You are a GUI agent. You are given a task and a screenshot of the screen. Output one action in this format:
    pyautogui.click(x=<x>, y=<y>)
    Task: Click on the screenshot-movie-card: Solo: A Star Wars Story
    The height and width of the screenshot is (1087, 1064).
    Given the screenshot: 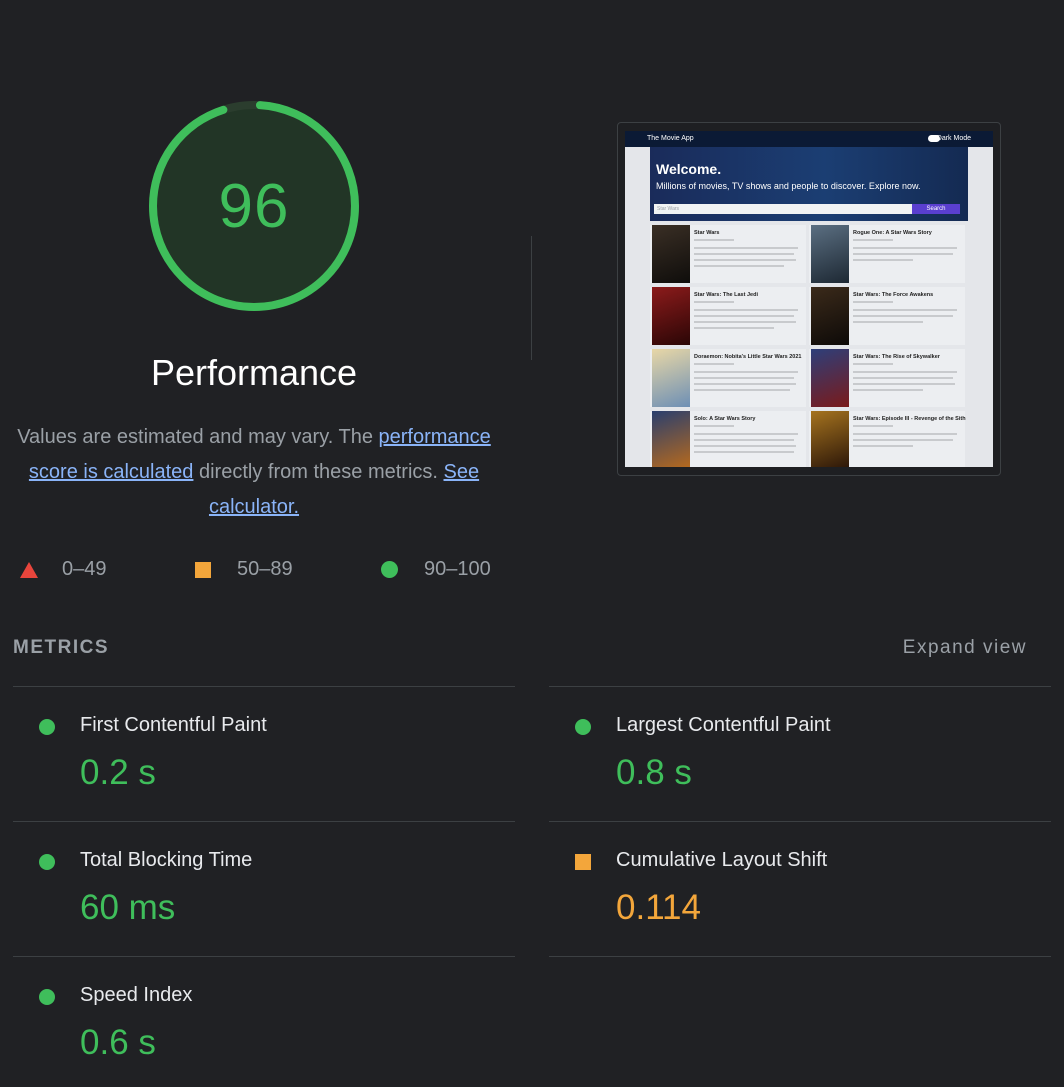 What is the action you would take?
    pyautogui.click(x=728, y=439)
    